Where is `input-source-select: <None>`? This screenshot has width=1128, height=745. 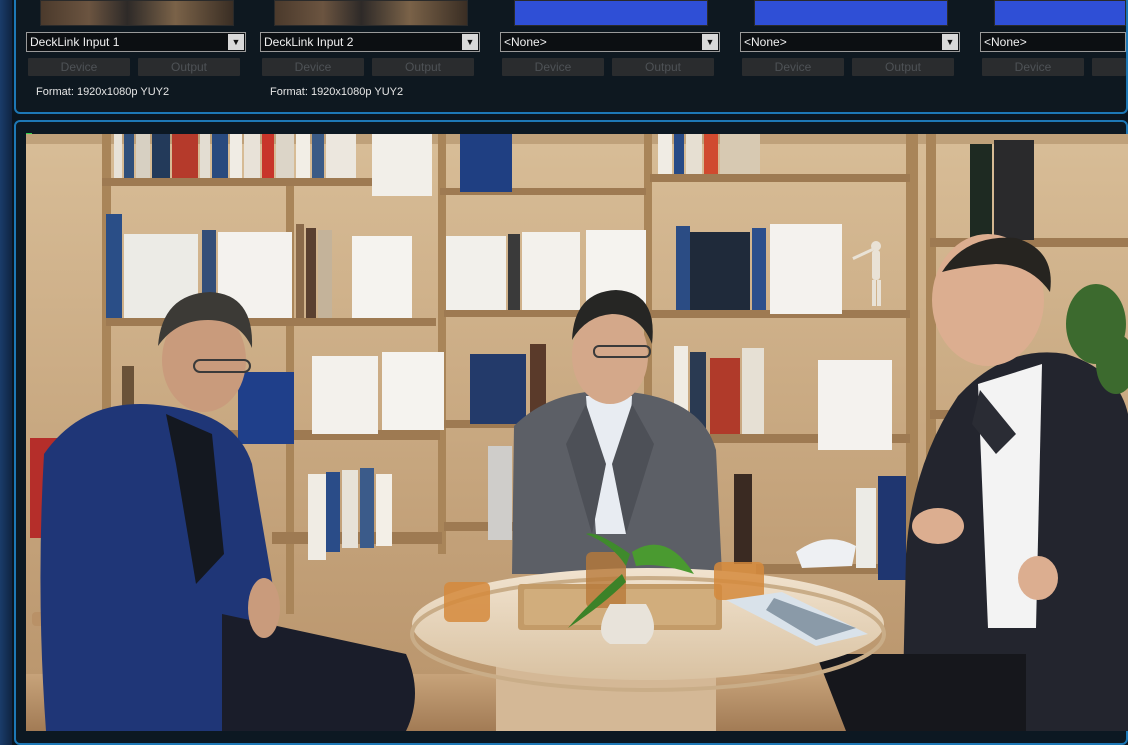 input-source-select: <None> is located at coordinates (1053, 42).